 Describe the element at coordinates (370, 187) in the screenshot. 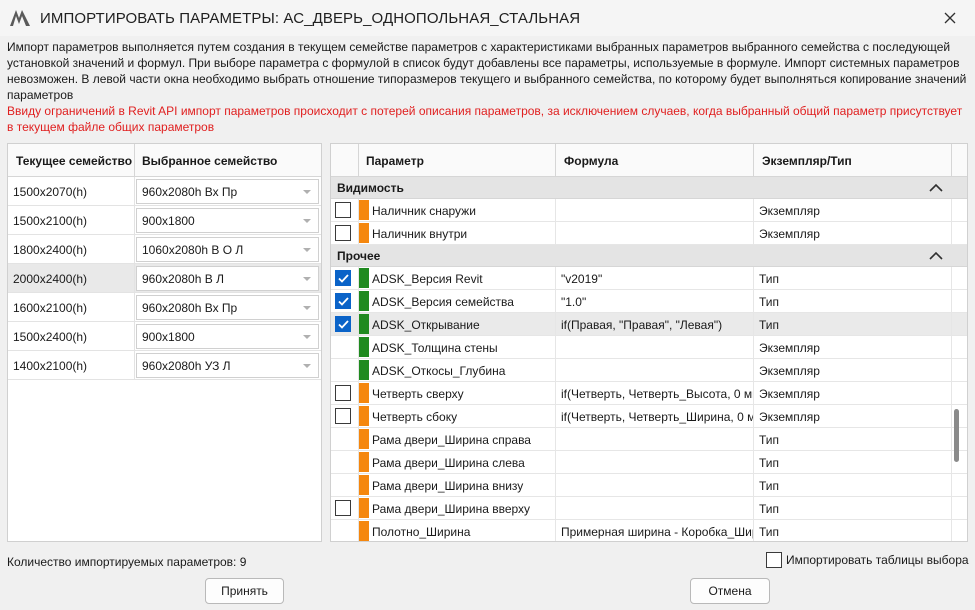

I see `group-label: Видимость` at that location.